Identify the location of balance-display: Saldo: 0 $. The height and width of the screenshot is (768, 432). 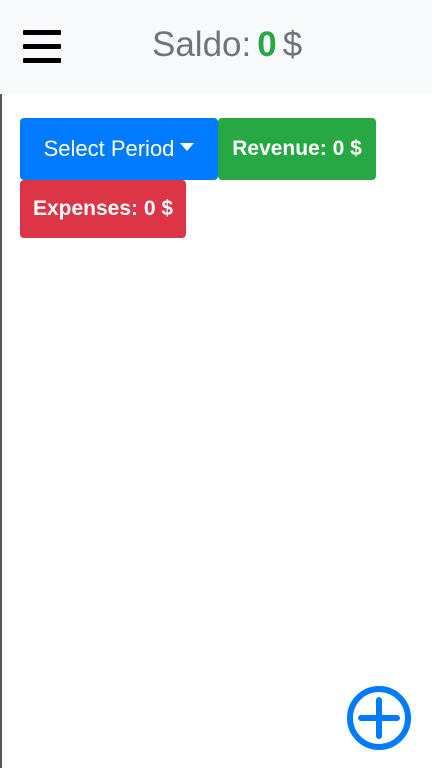
(227, 45).